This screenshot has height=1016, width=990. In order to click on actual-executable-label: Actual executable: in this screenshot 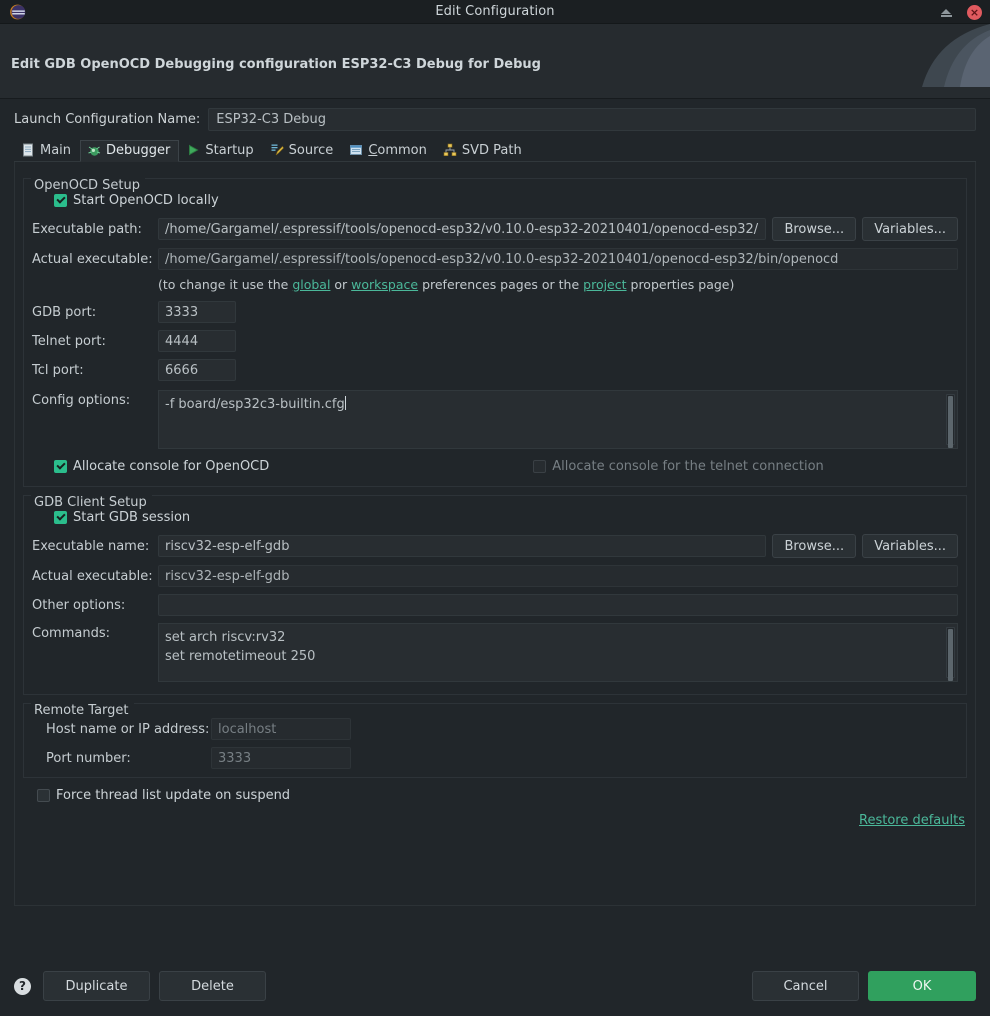, I will do `click(92, 259)`.